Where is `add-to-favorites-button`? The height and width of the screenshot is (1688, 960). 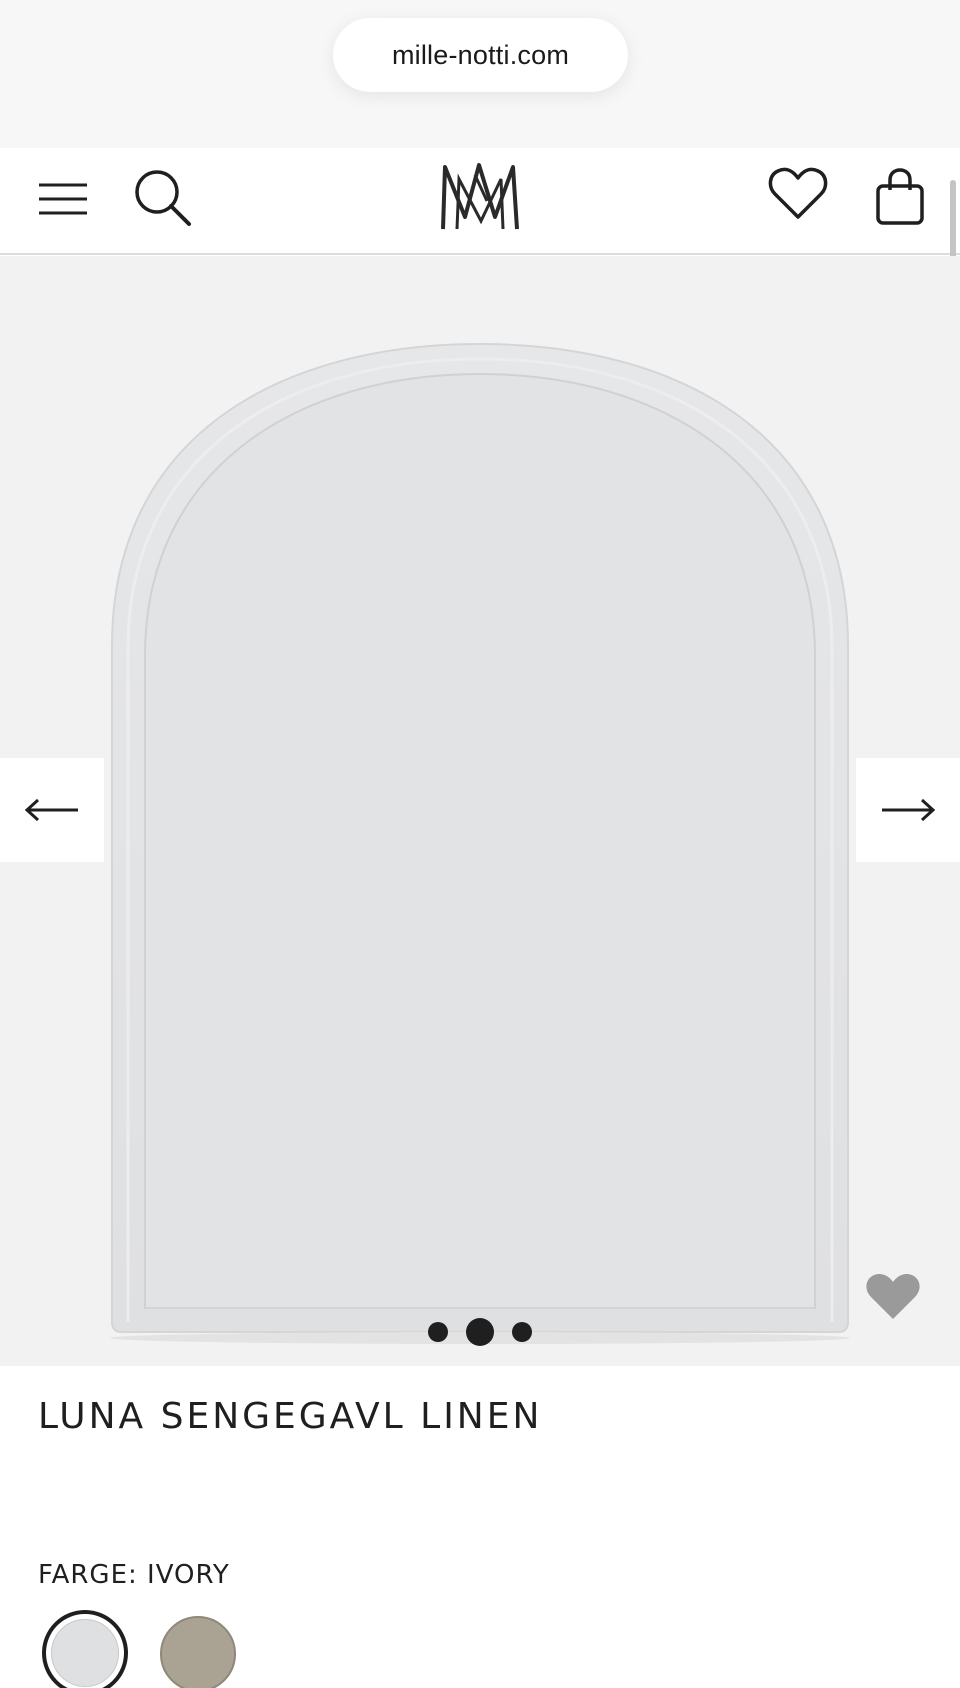
add-to-favorites-button is located at coordinates (893, 1297).